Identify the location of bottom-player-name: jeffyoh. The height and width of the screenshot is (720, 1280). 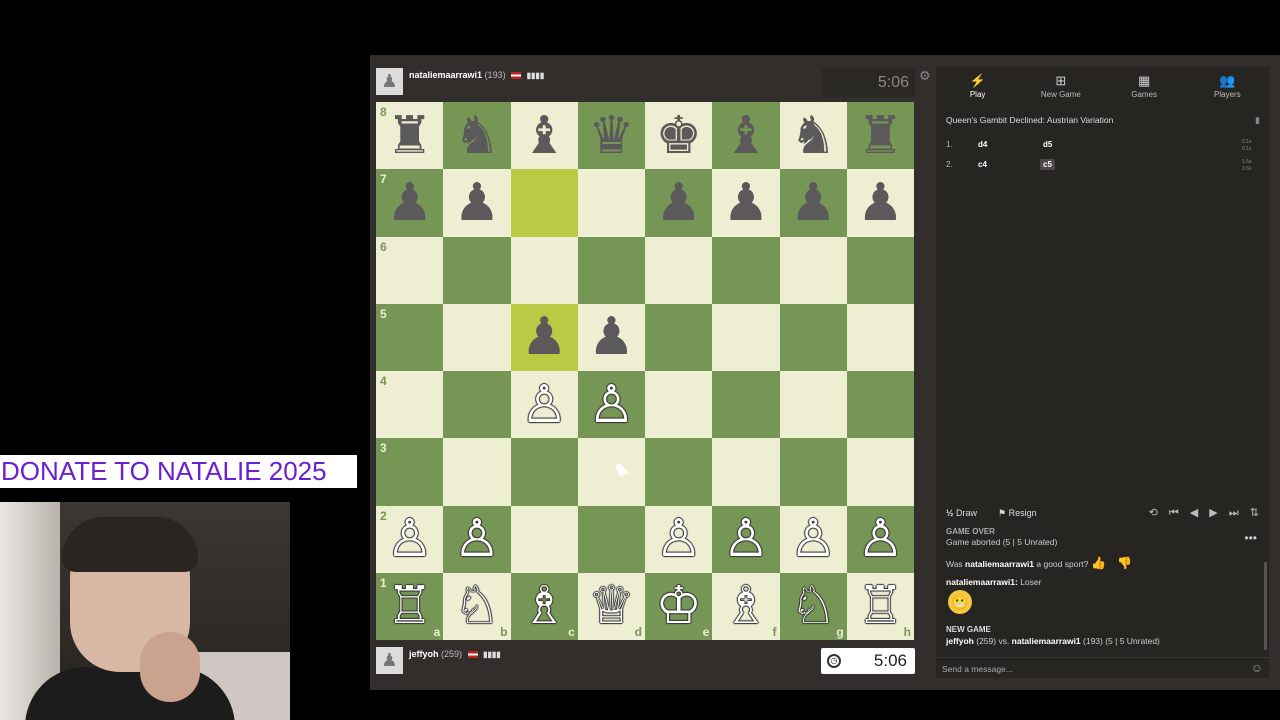
(424, 654).